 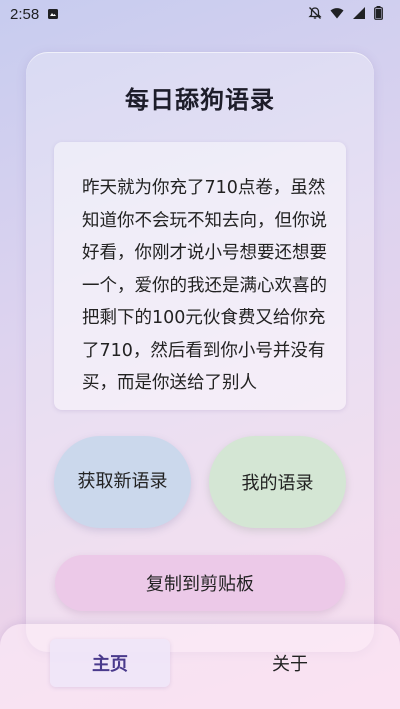 I want to click on wifi-icon, so click(x=337, y=13).